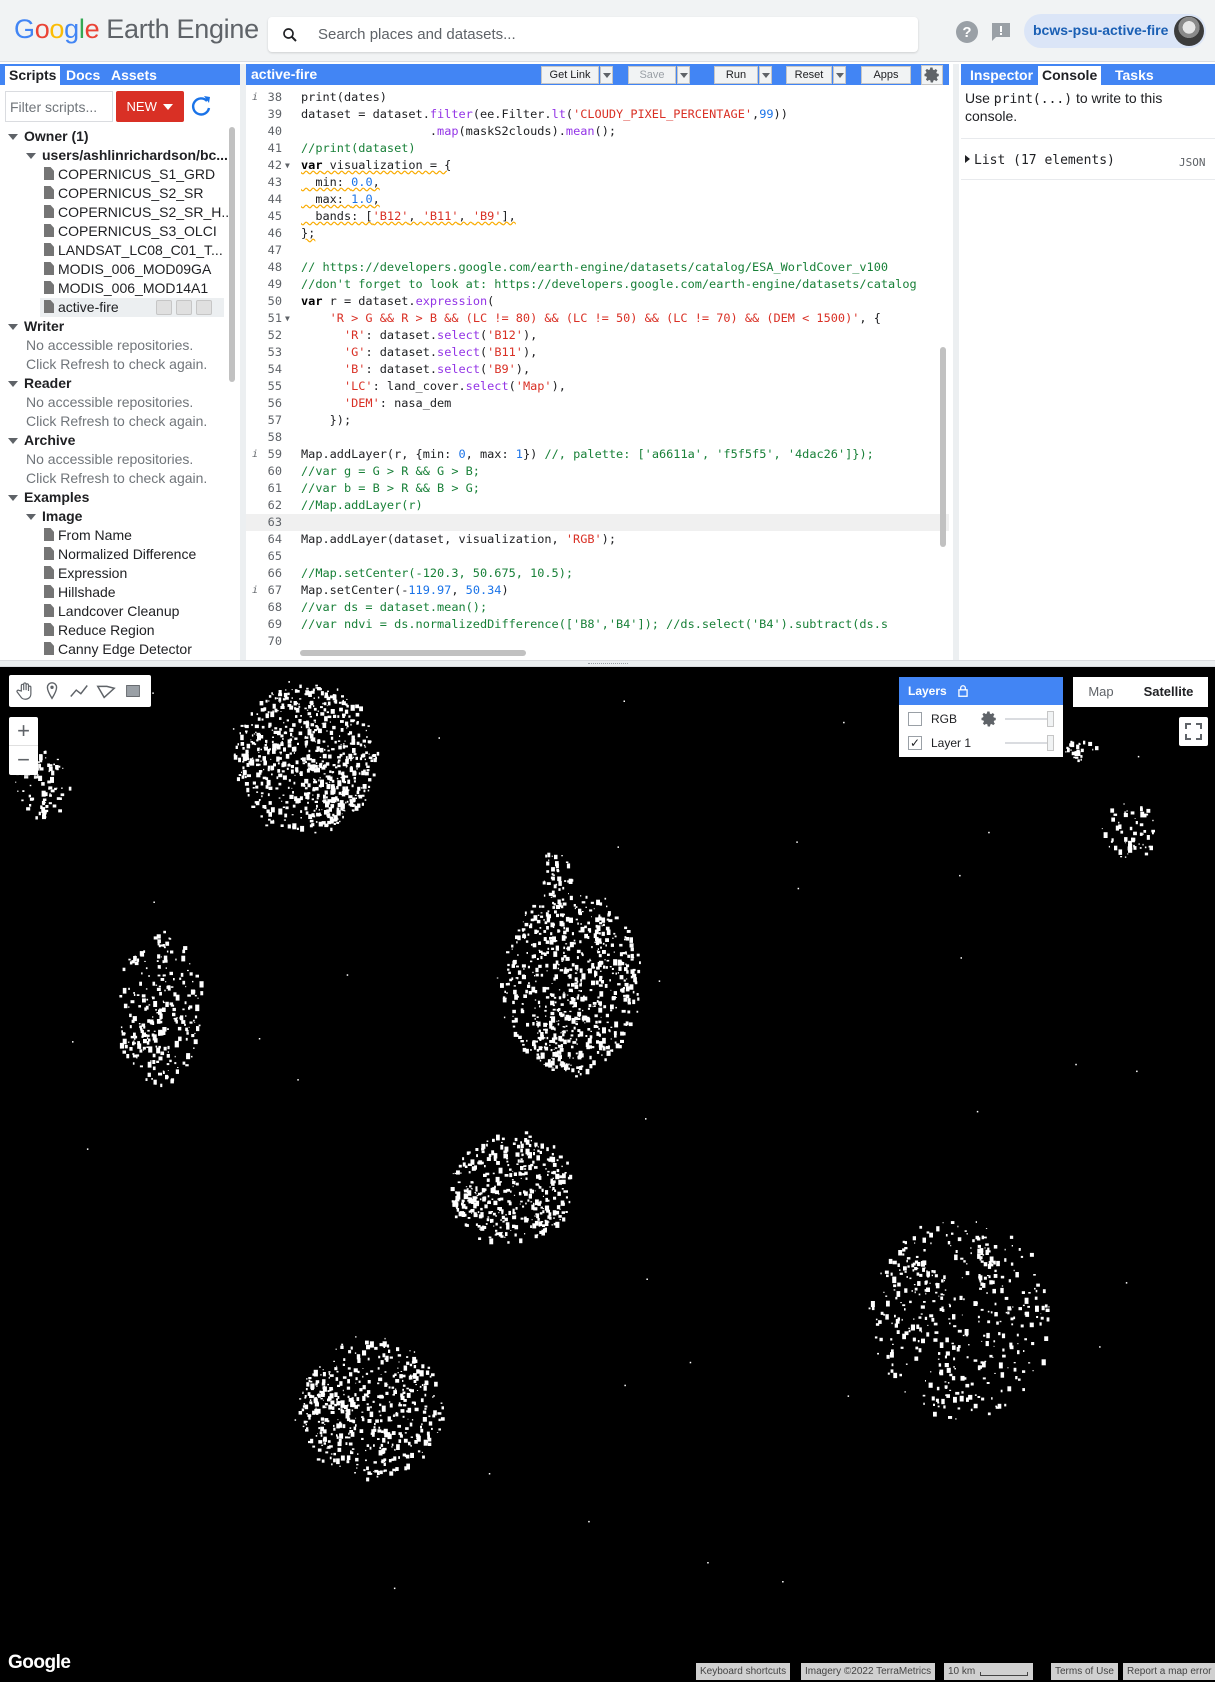 This screenshot has height=1682, width=1215. I want to click on lock-icon, so click(963, 691).